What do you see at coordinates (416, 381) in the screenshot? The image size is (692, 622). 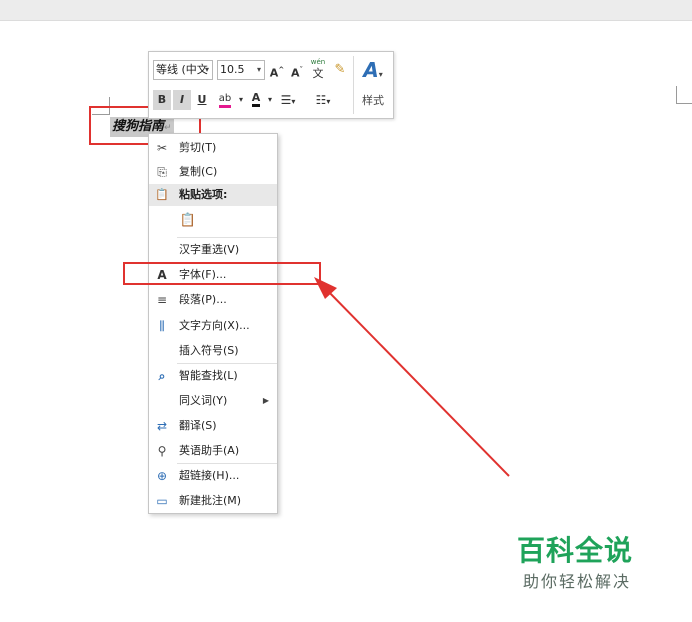 I see `annotation-arrow-line` at bounding box center [416, 381].